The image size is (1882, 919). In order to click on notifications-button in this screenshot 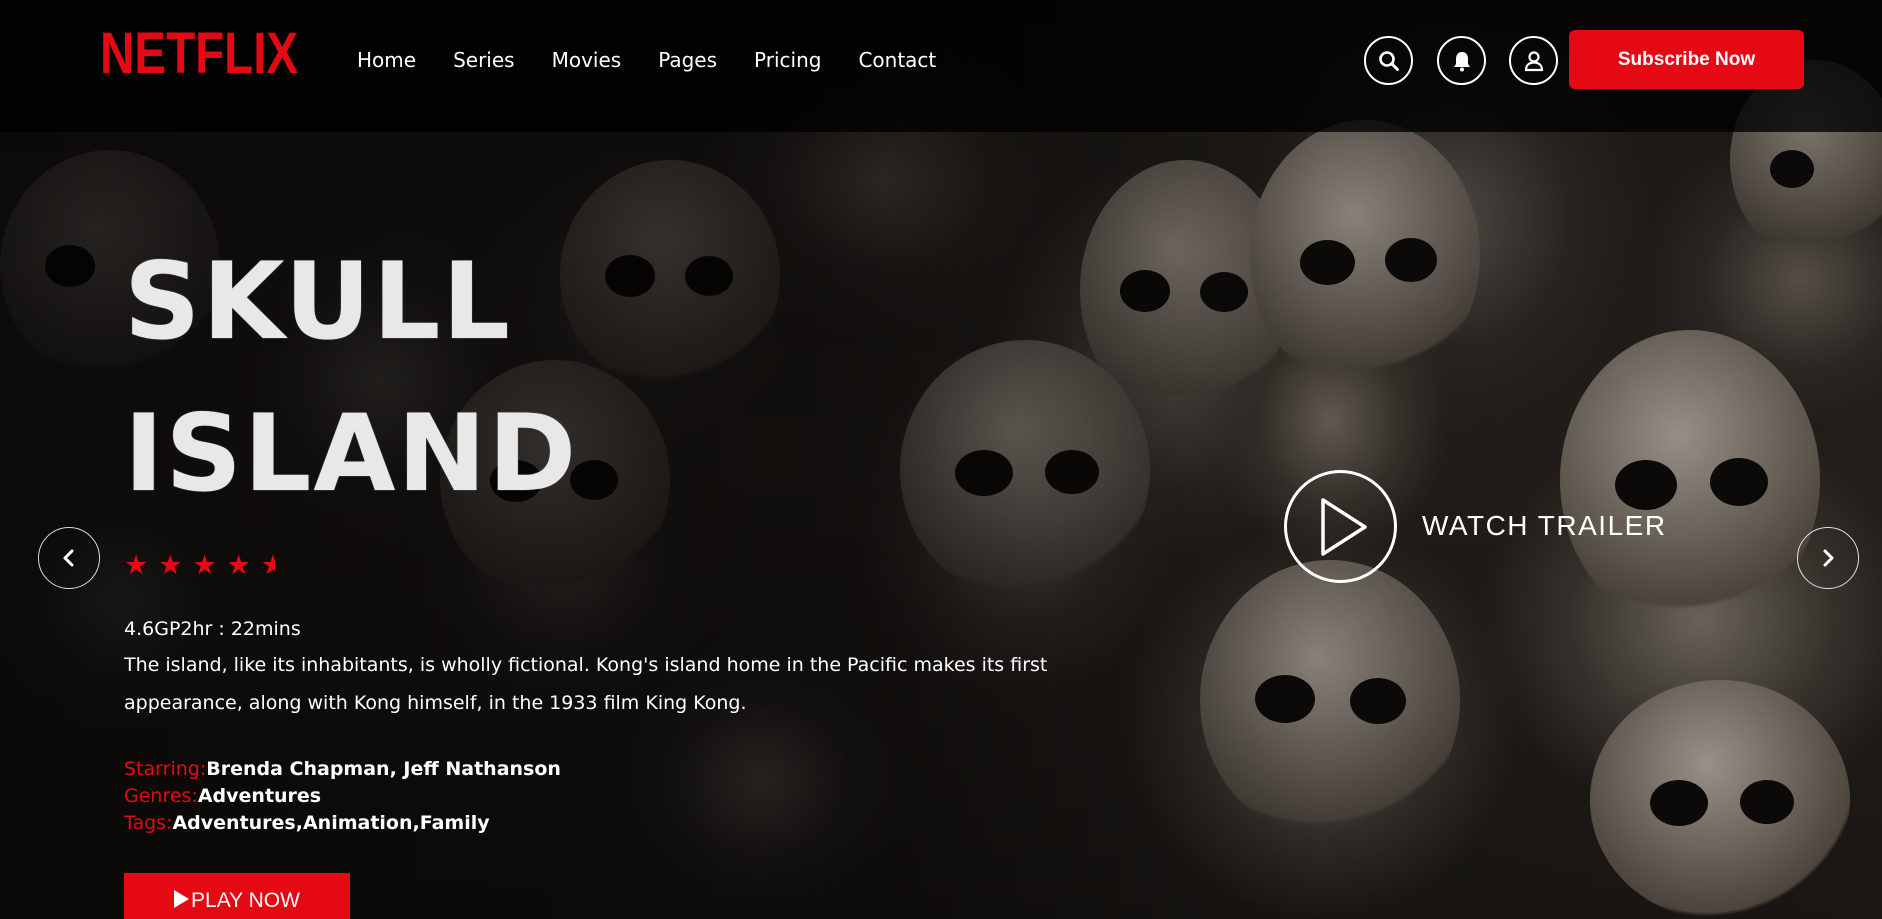, I will do `click(1461, 60)`.